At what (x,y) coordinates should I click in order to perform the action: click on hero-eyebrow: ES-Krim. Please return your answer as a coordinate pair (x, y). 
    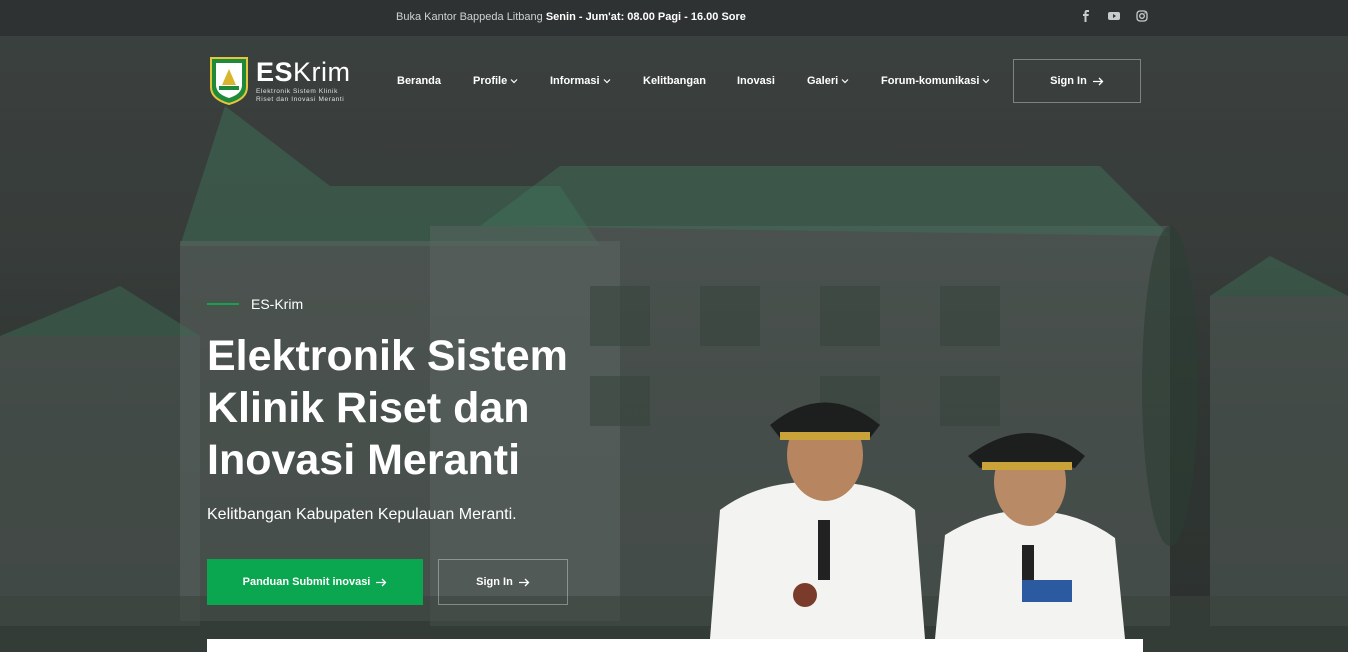
    Looking at the image, I should click on (255, 304).